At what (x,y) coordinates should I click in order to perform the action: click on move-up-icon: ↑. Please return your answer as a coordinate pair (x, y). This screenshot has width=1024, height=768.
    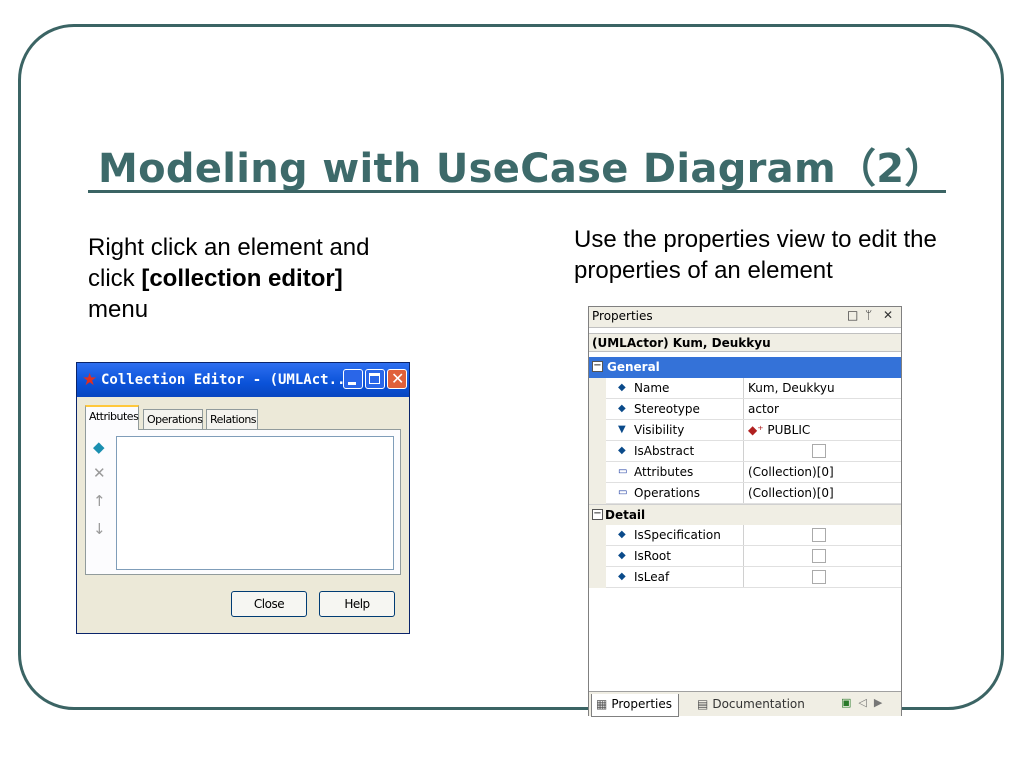
    Looking at the image, I should click on (99, 501).